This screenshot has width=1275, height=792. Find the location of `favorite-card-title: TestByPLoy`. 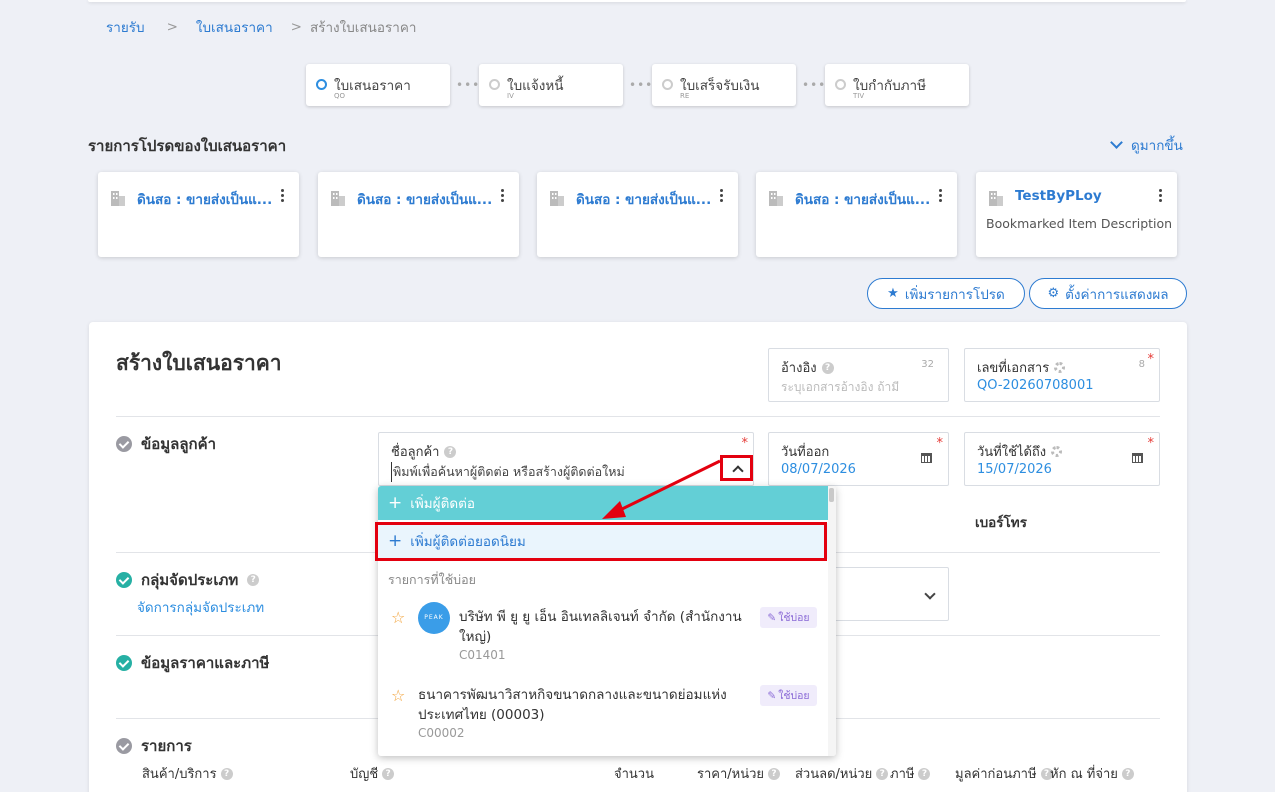

favorite-card-title: TestByPLoy is located at coordinates (1058, 196).